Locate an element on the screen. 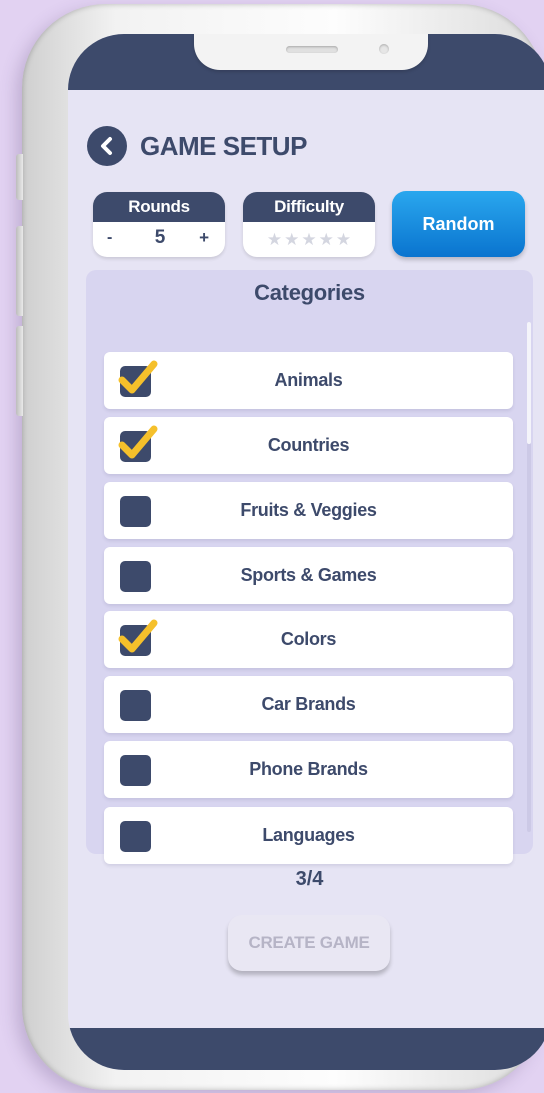 This screenshot has height=1093, width=544. category-item: Colors is located at coordinates (308, 639).